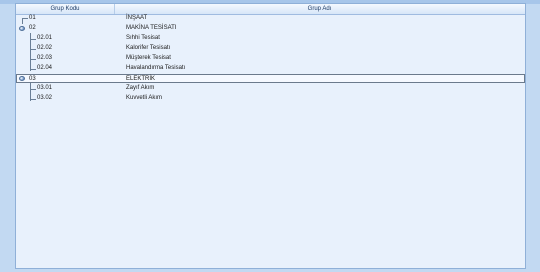 This screenshot has width=540, height=272. Describe the element at coordinates (270, 68) in the screenshot. I see `table-row: 02.04 Havalandırma Tesisatı` at that location.